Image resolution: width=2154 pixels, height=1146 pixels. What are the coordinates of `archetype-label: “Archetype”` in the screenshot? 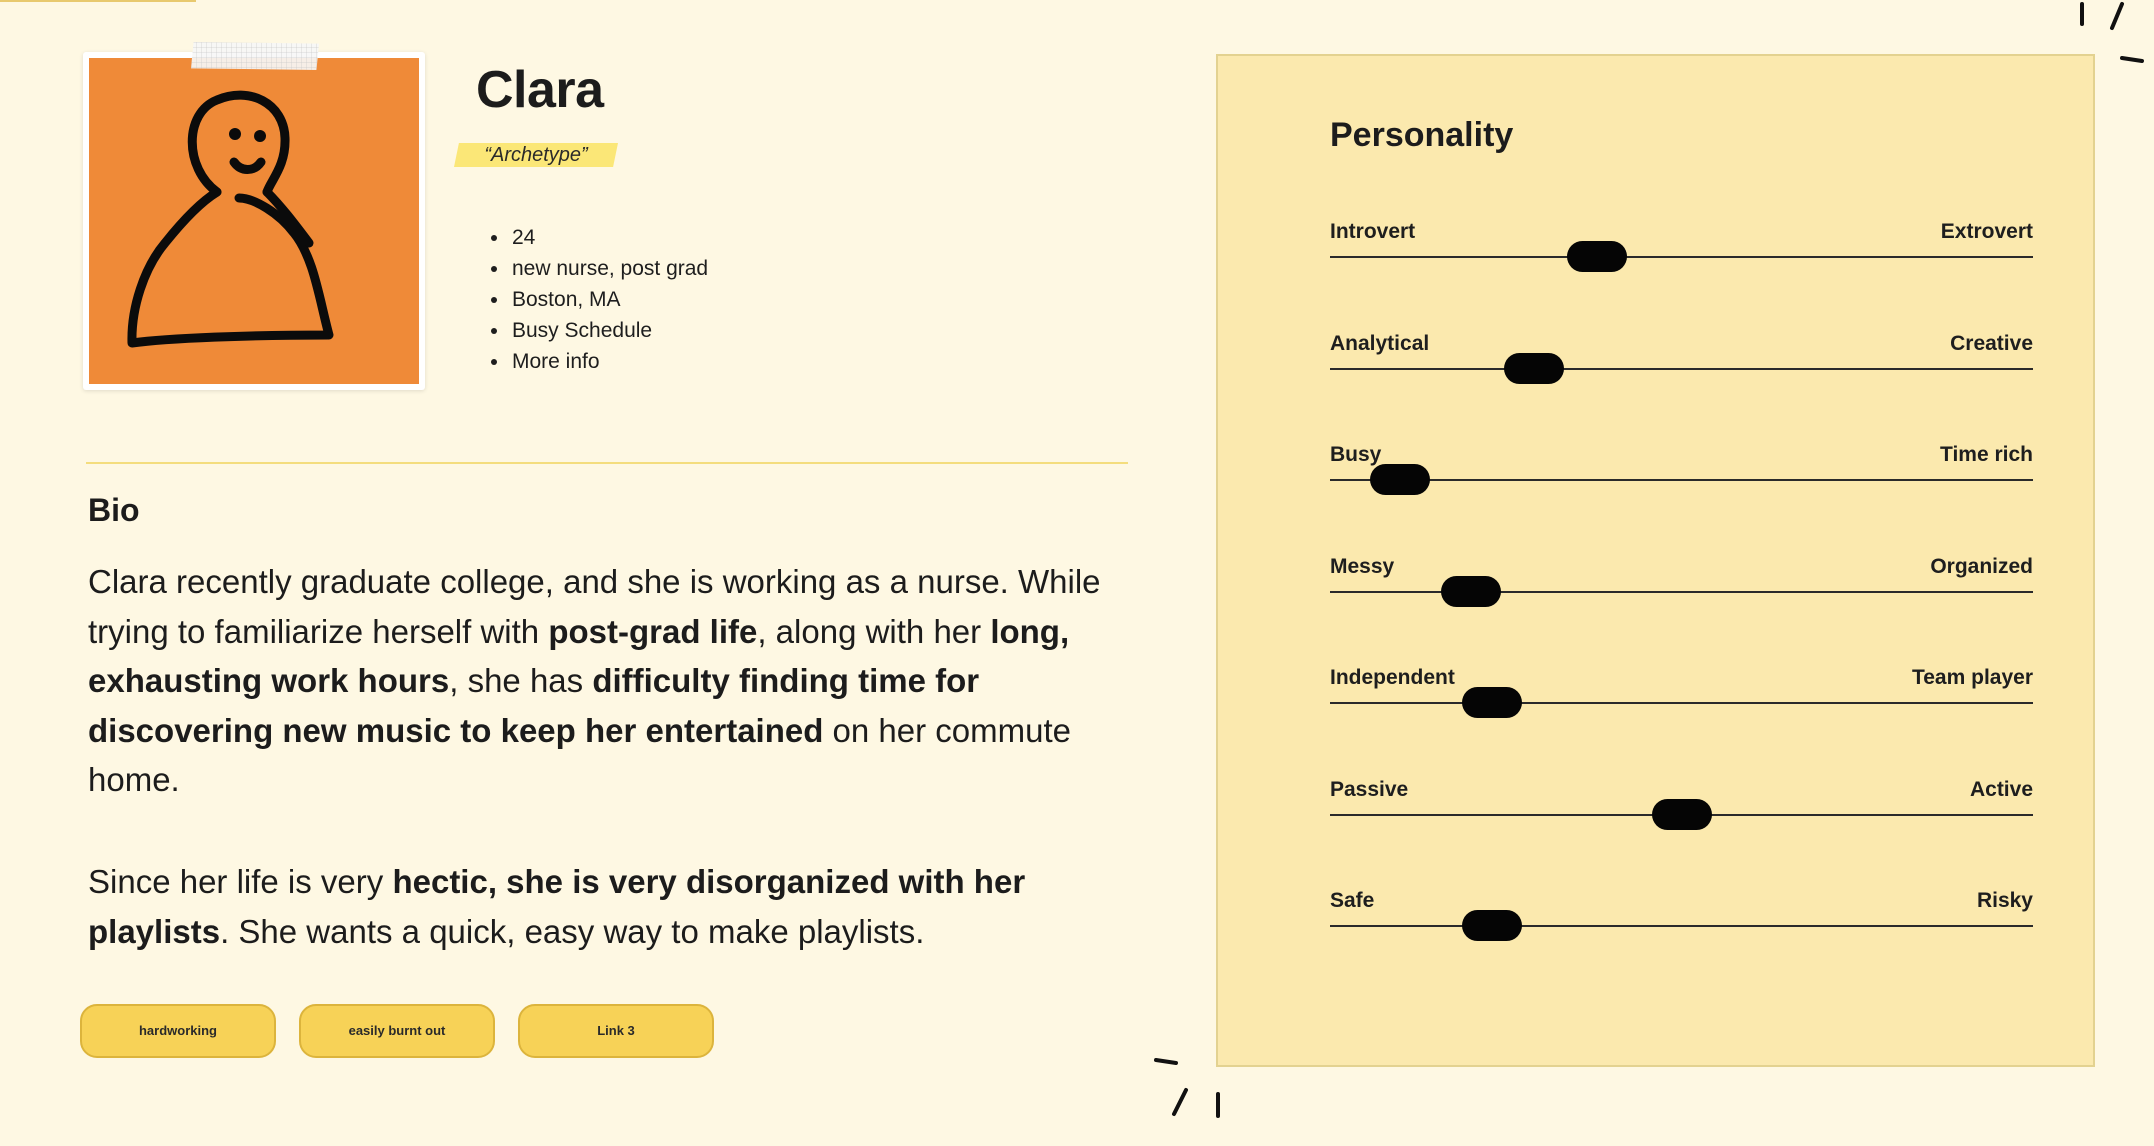 It's located at (536, 155).